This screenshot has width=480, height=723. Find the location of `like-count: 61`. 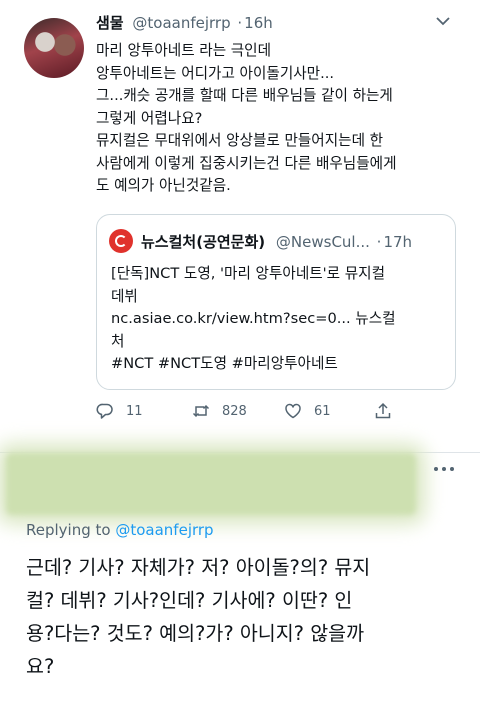

like-count: 61 is located at coordinates (322, 411).